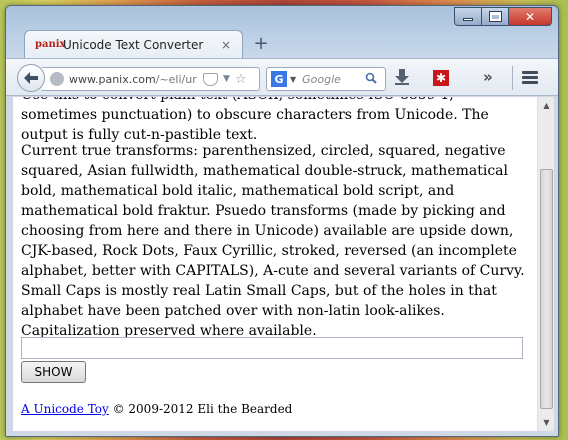 The image size is (568, 440). What do you see at coordinates (546, 105) in the screenshot?
I see `scroll-up-icon: ▲` at bounding box center [546, 105].